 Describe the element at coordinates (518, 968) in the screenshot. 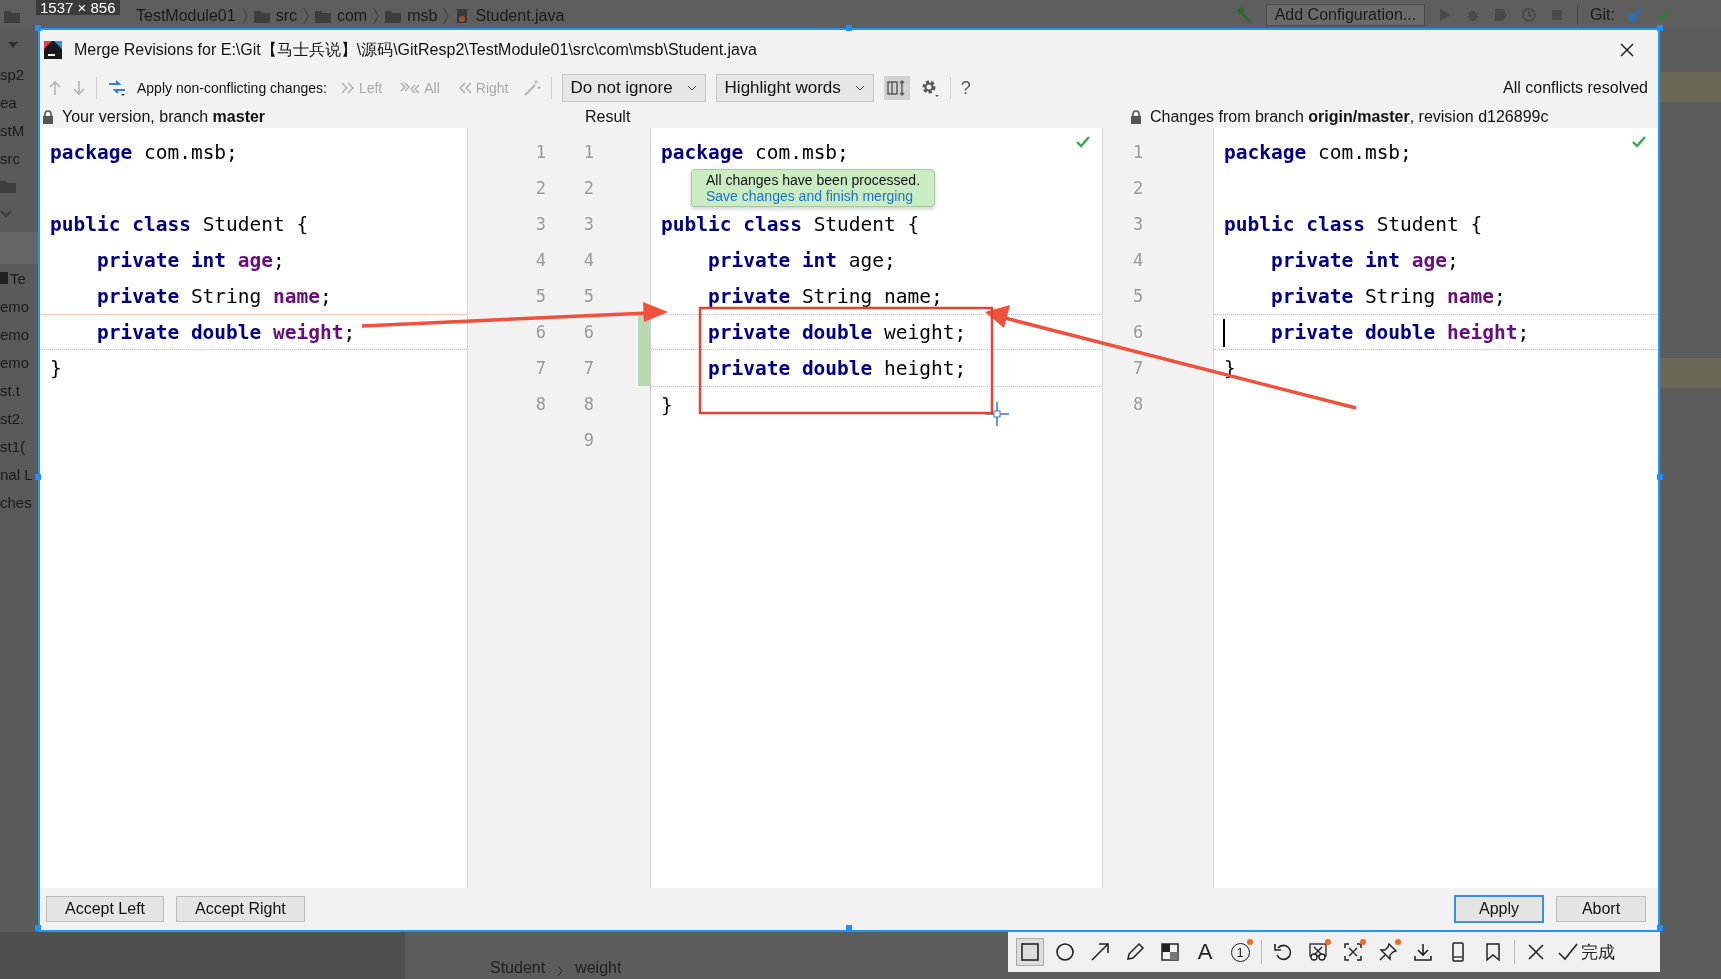

I see `breadcrumb-item: Student` at that location.